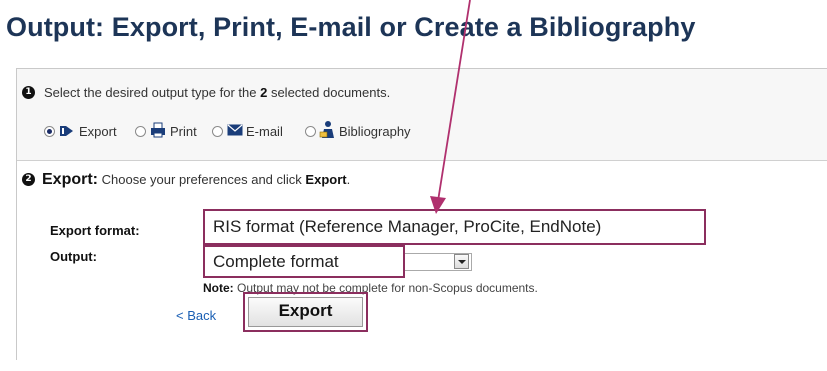  I want to click on annotation-arrow-line, so click(454, 101).